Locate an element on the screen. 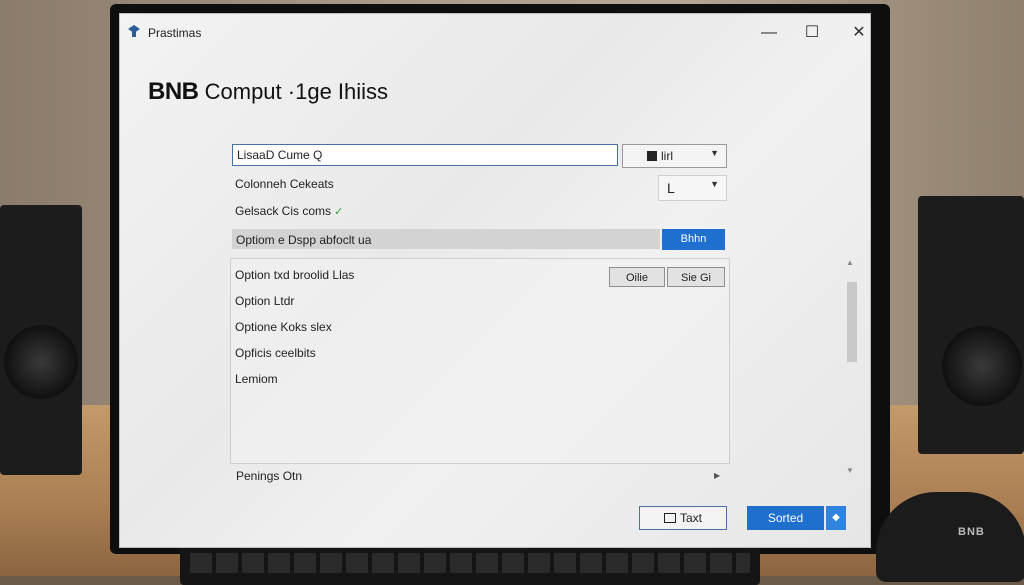 This screenshot has width=1024, height=585. page-title-text: Comput ·1ge Ihiiss is located at coordinates (296, 91).